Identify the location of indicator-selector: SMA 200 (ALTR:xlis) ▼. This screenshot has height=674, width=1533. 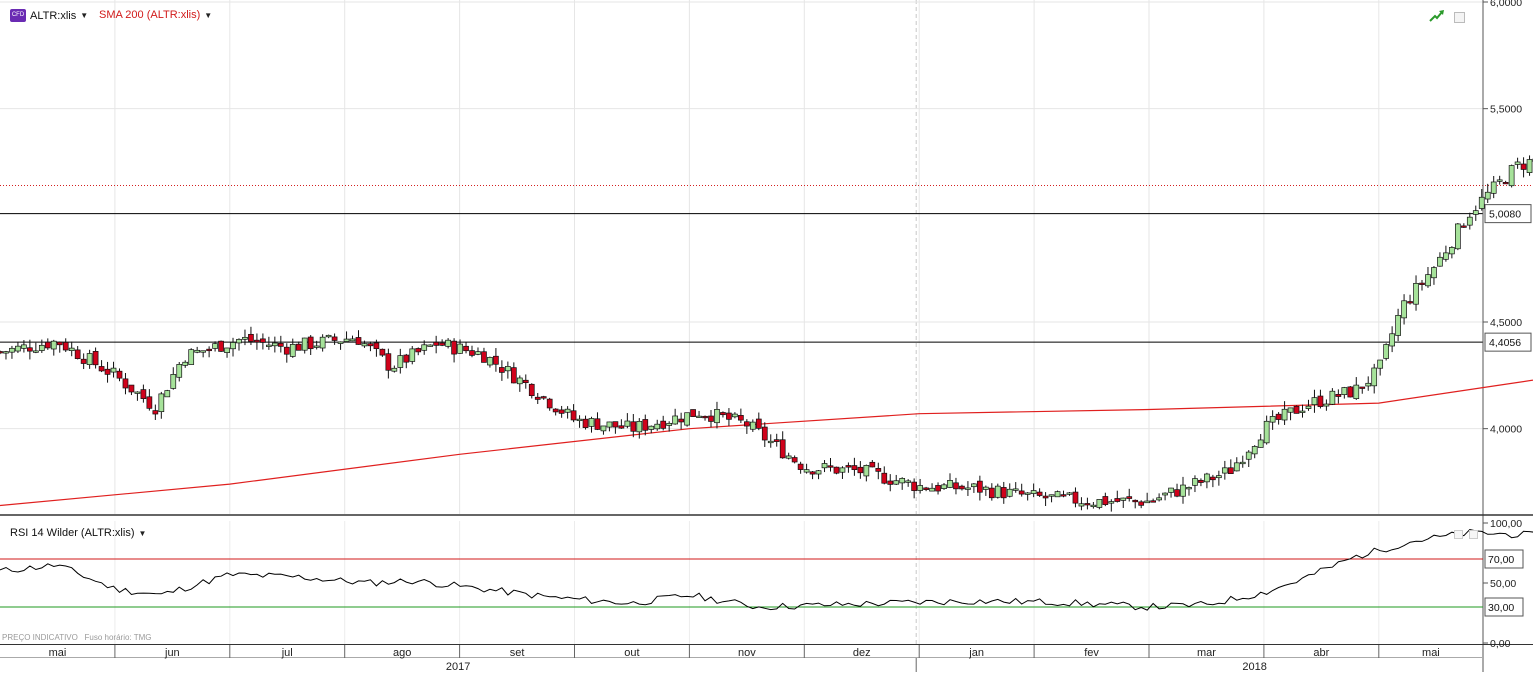
(155, 15).